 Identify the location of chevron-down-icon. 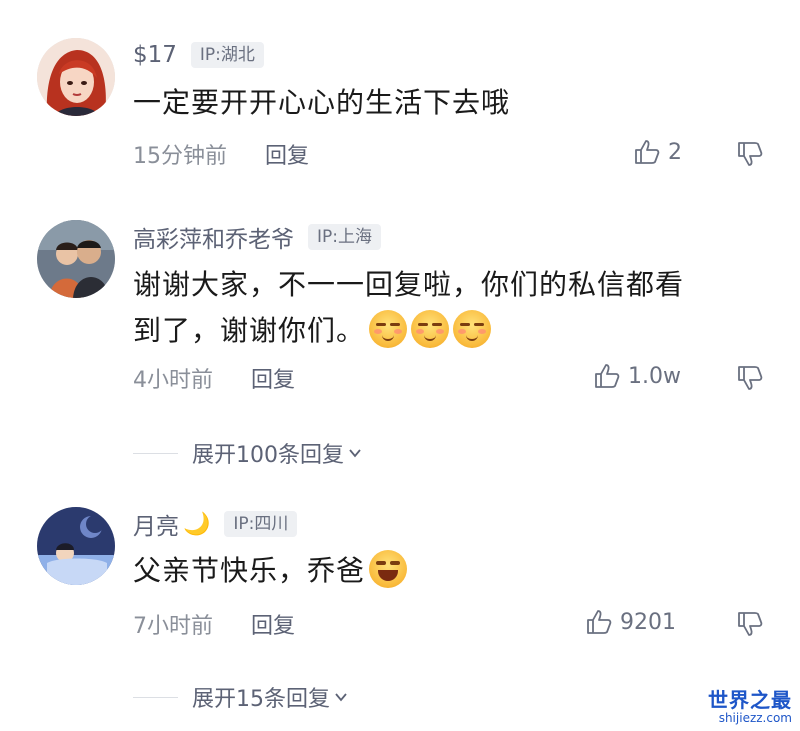
(341, 697).